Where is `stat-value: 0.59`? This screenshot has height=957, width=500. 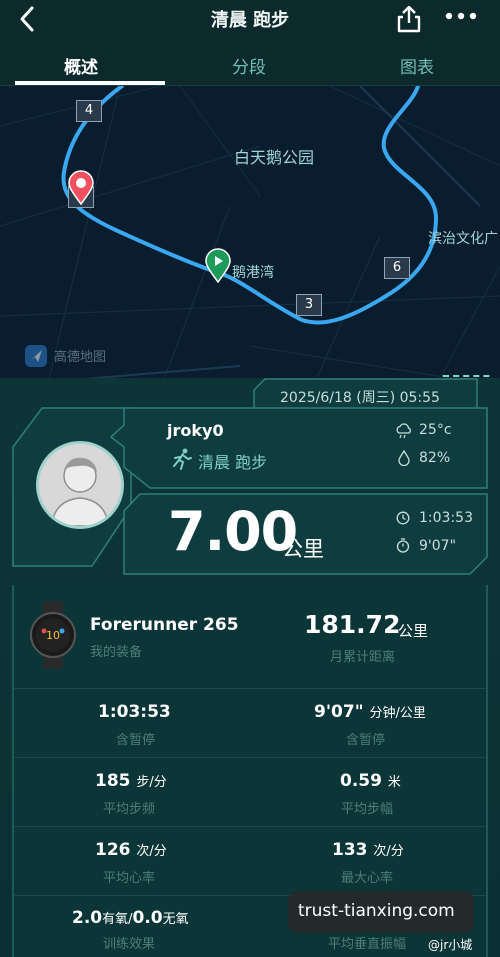 stat-value: 0.59 is located at coordinates (361, 781).